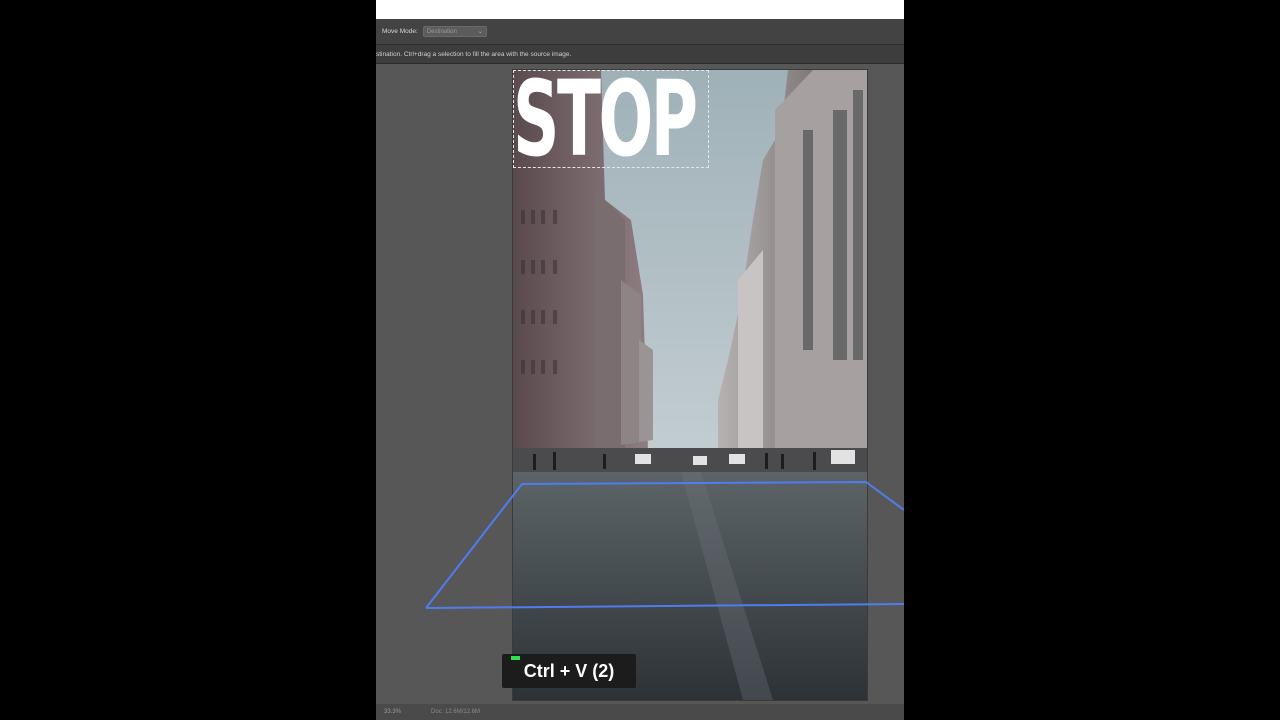 The width and height of the screenshot is (1280, 720). I want to click on title-strip, so click(640, 9).